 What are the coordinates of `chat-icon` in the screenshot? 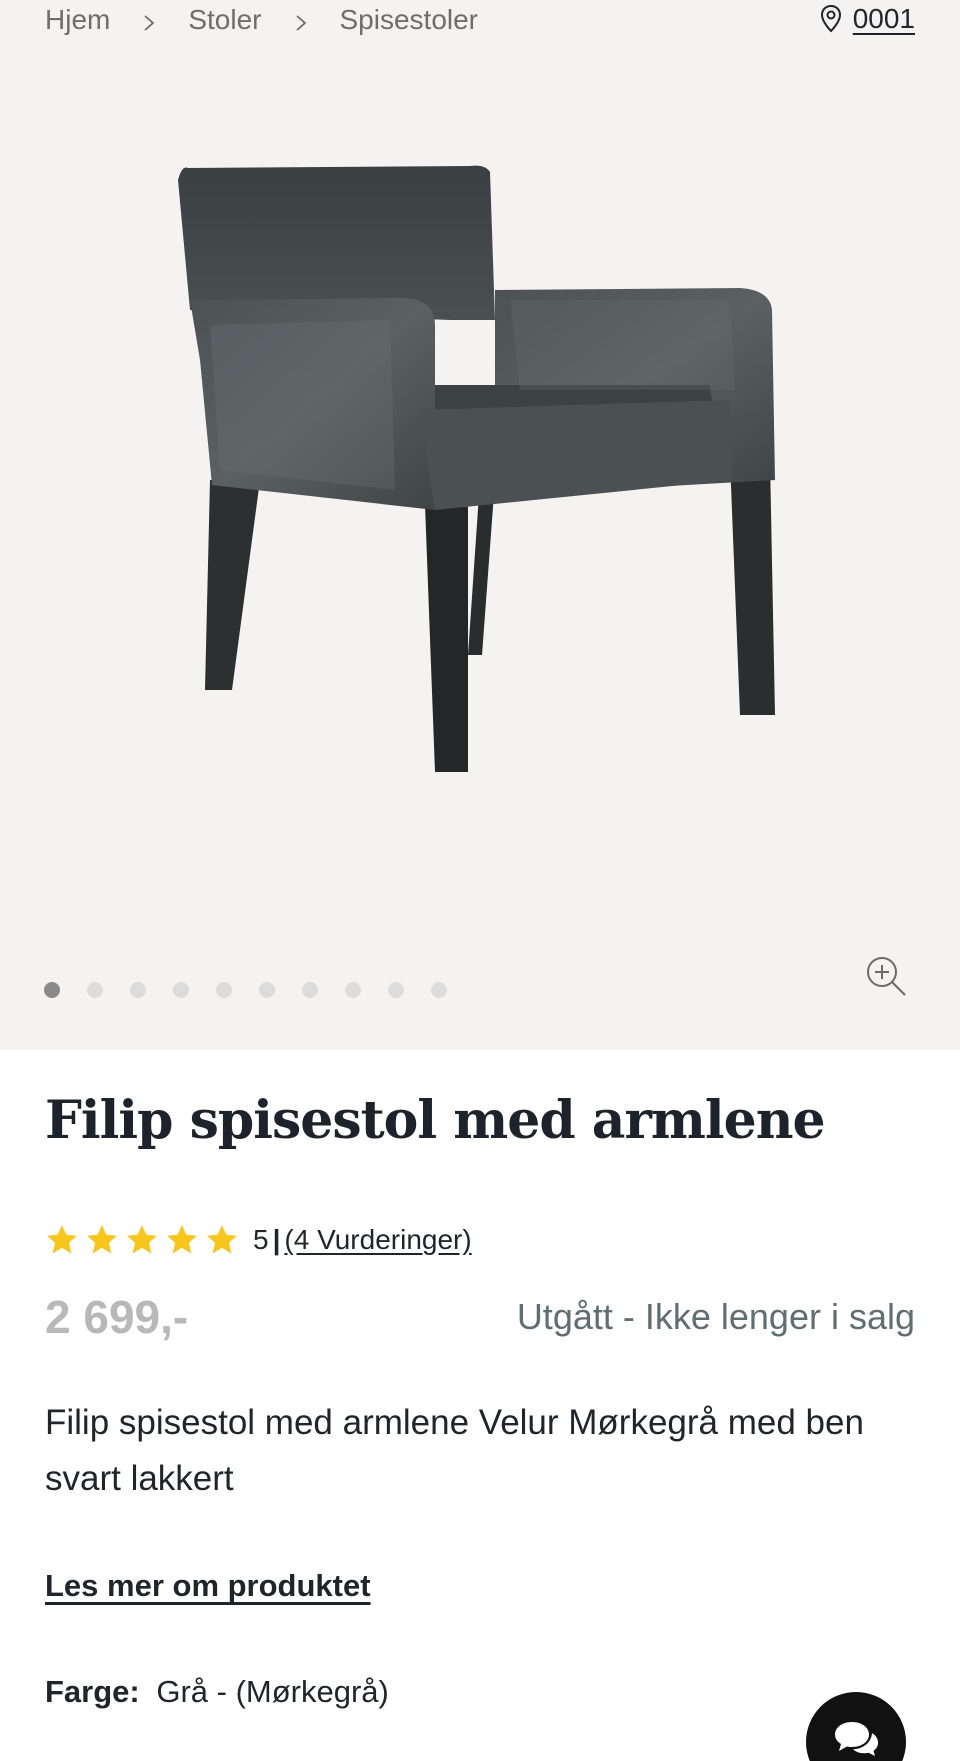 It's located at (856, 1739).